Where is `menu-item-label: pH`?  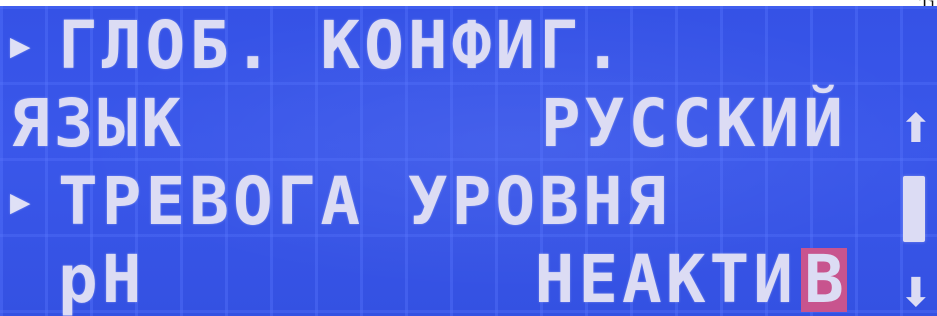 menu-item-label: pH is located at coordinates (102, 278).